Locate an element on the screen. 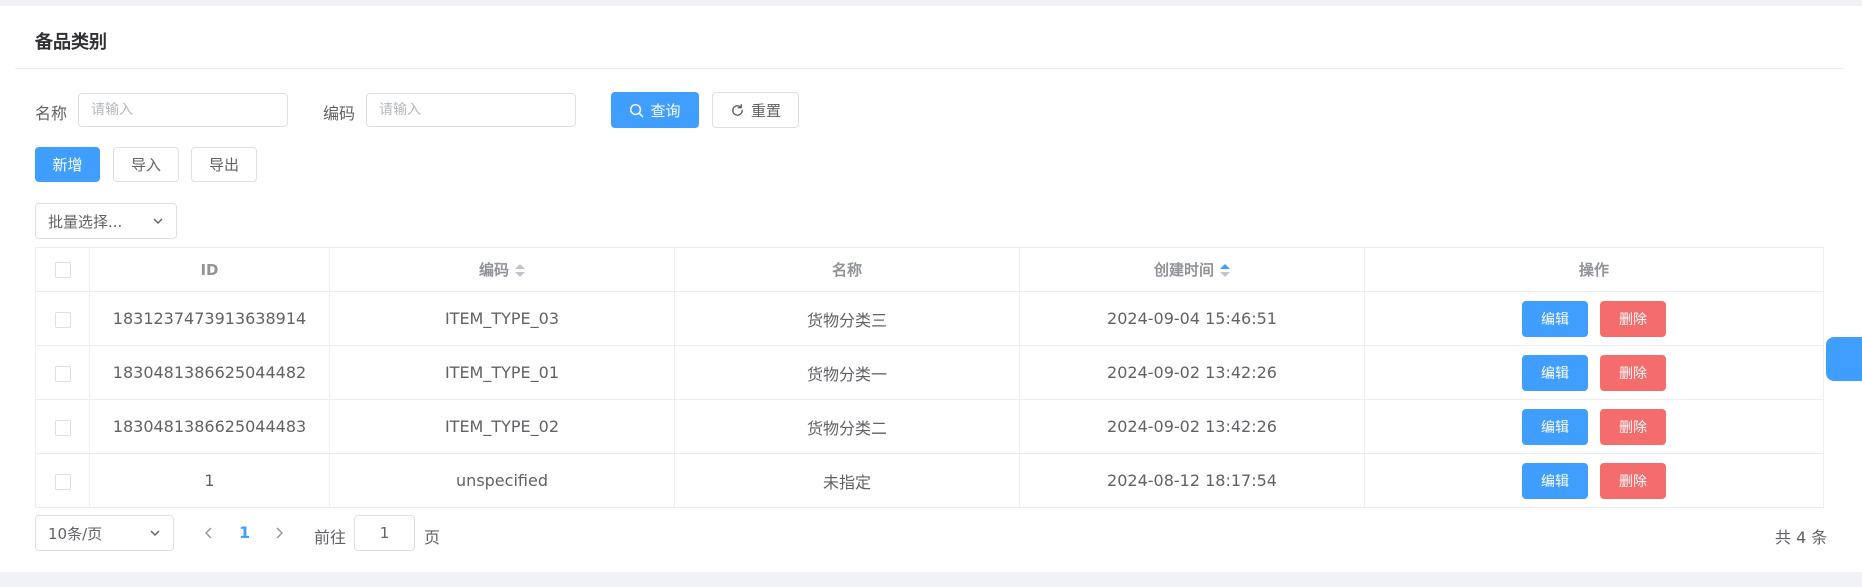  cell-id: 1 is located at coordinates (209, 480).